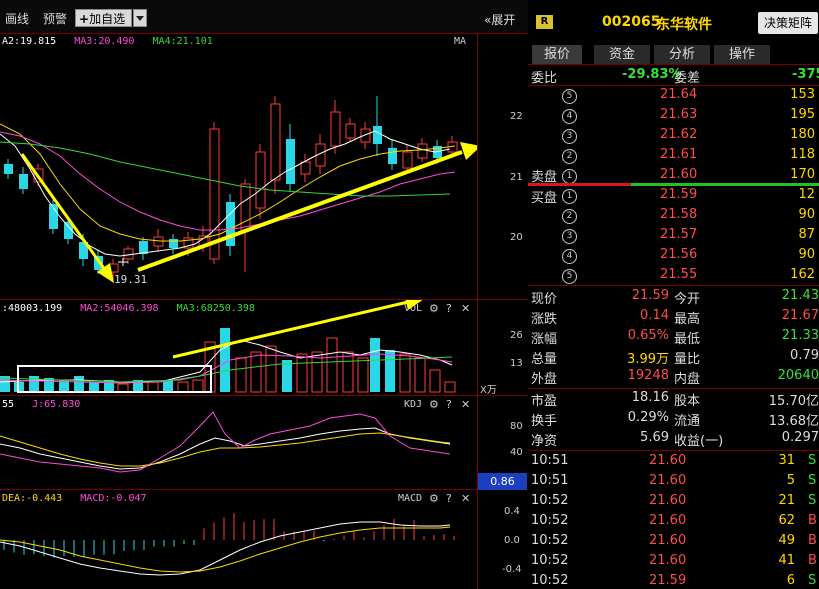 The image size is (819, 589). I want to click on fund-value: 5.69, so click(654, 437).